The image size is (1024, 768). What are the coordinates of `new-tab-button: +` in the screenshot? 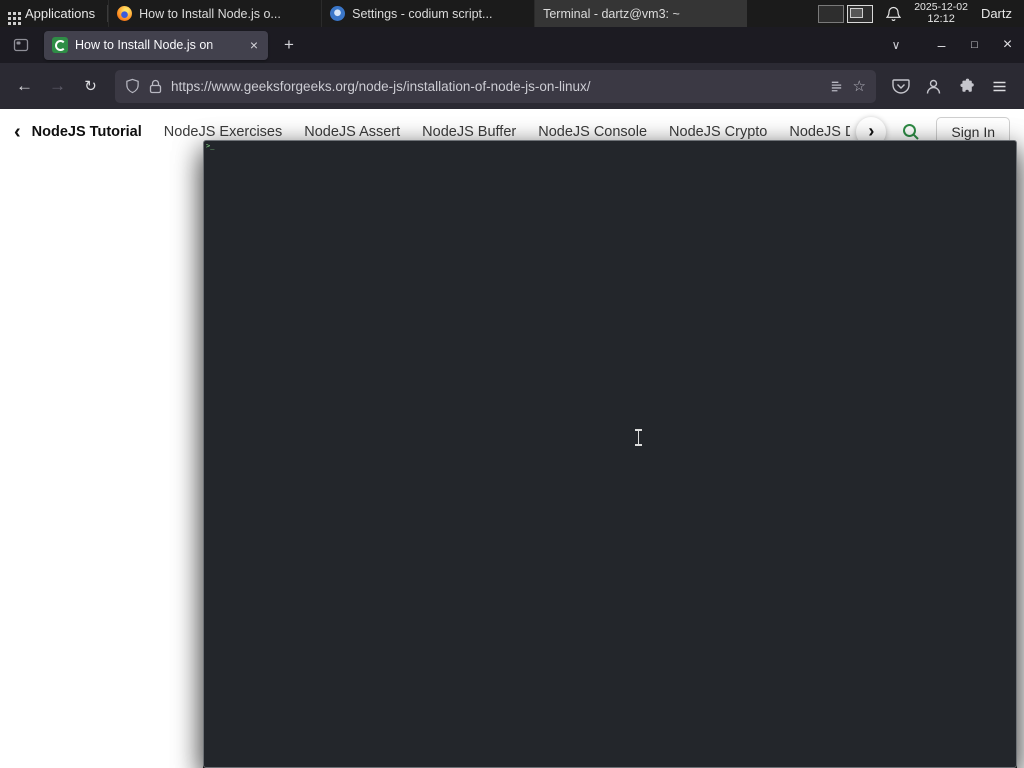 It's located at (289, 45).